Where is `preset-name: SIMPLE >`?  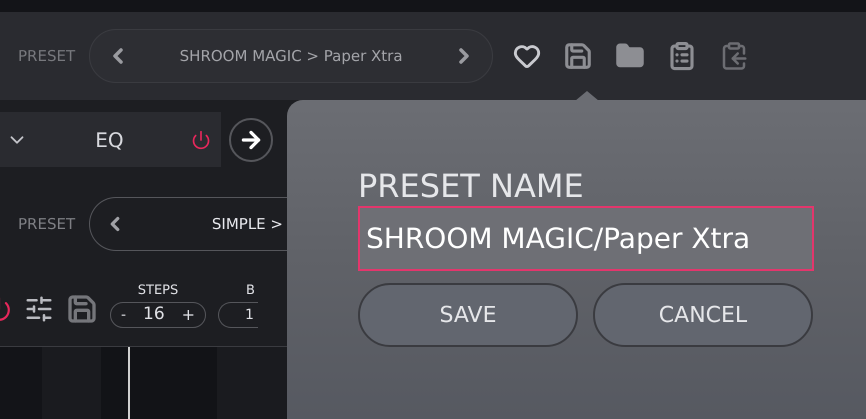 preset-name: SIMPLE > is located at coordinates (247, 224).